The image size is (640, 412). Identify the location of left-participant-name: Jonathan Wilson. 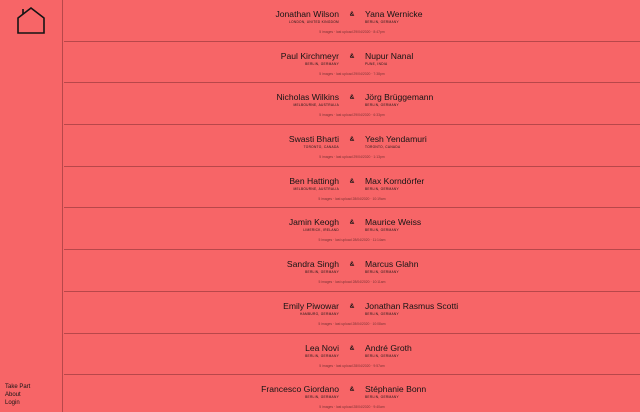
(307, 14).